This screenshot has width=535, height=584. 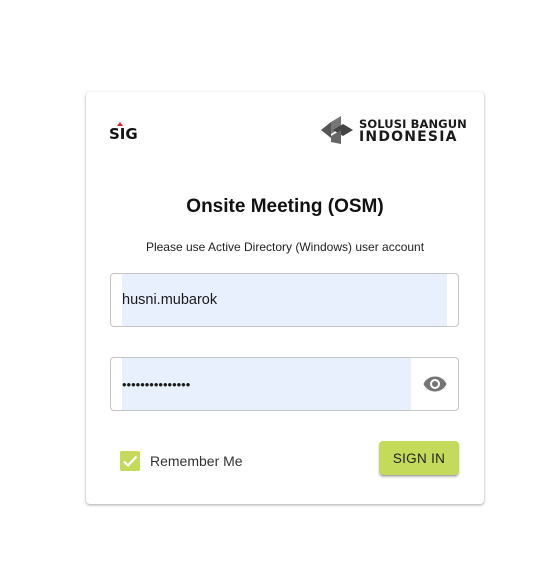 I want to click on sbi-logo-mark, so click(x=337, y=130).